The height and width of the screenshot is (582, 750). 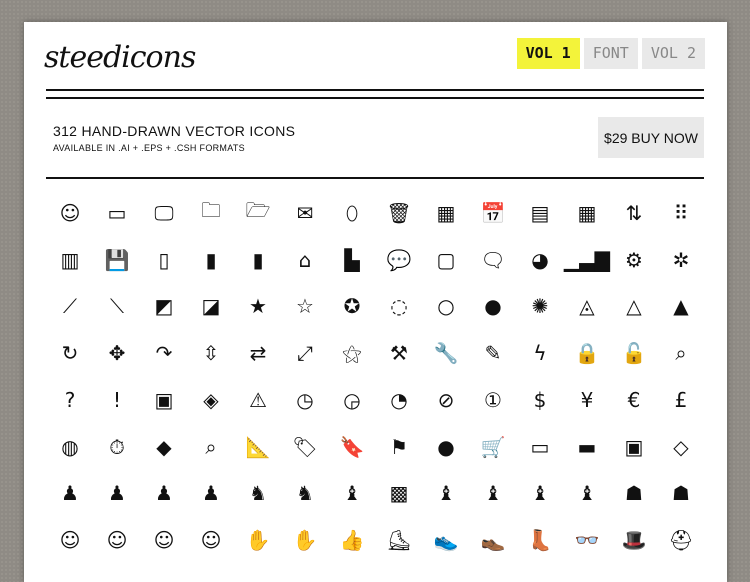 I want to click on windows-icon: ⚑, so click(x=399, y=447).